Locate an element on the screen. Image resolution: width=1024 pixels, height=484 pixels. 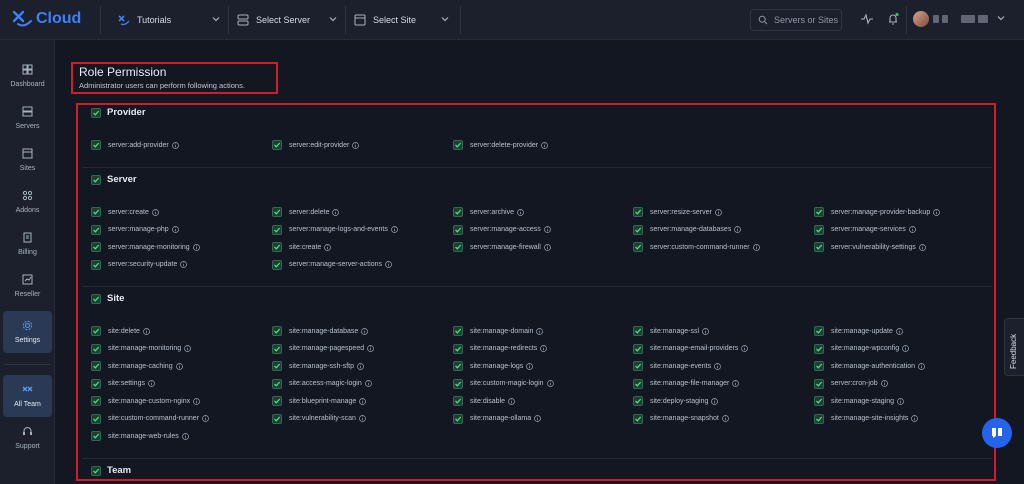
chevron-down-icon is located at coordinates (1001, 18).